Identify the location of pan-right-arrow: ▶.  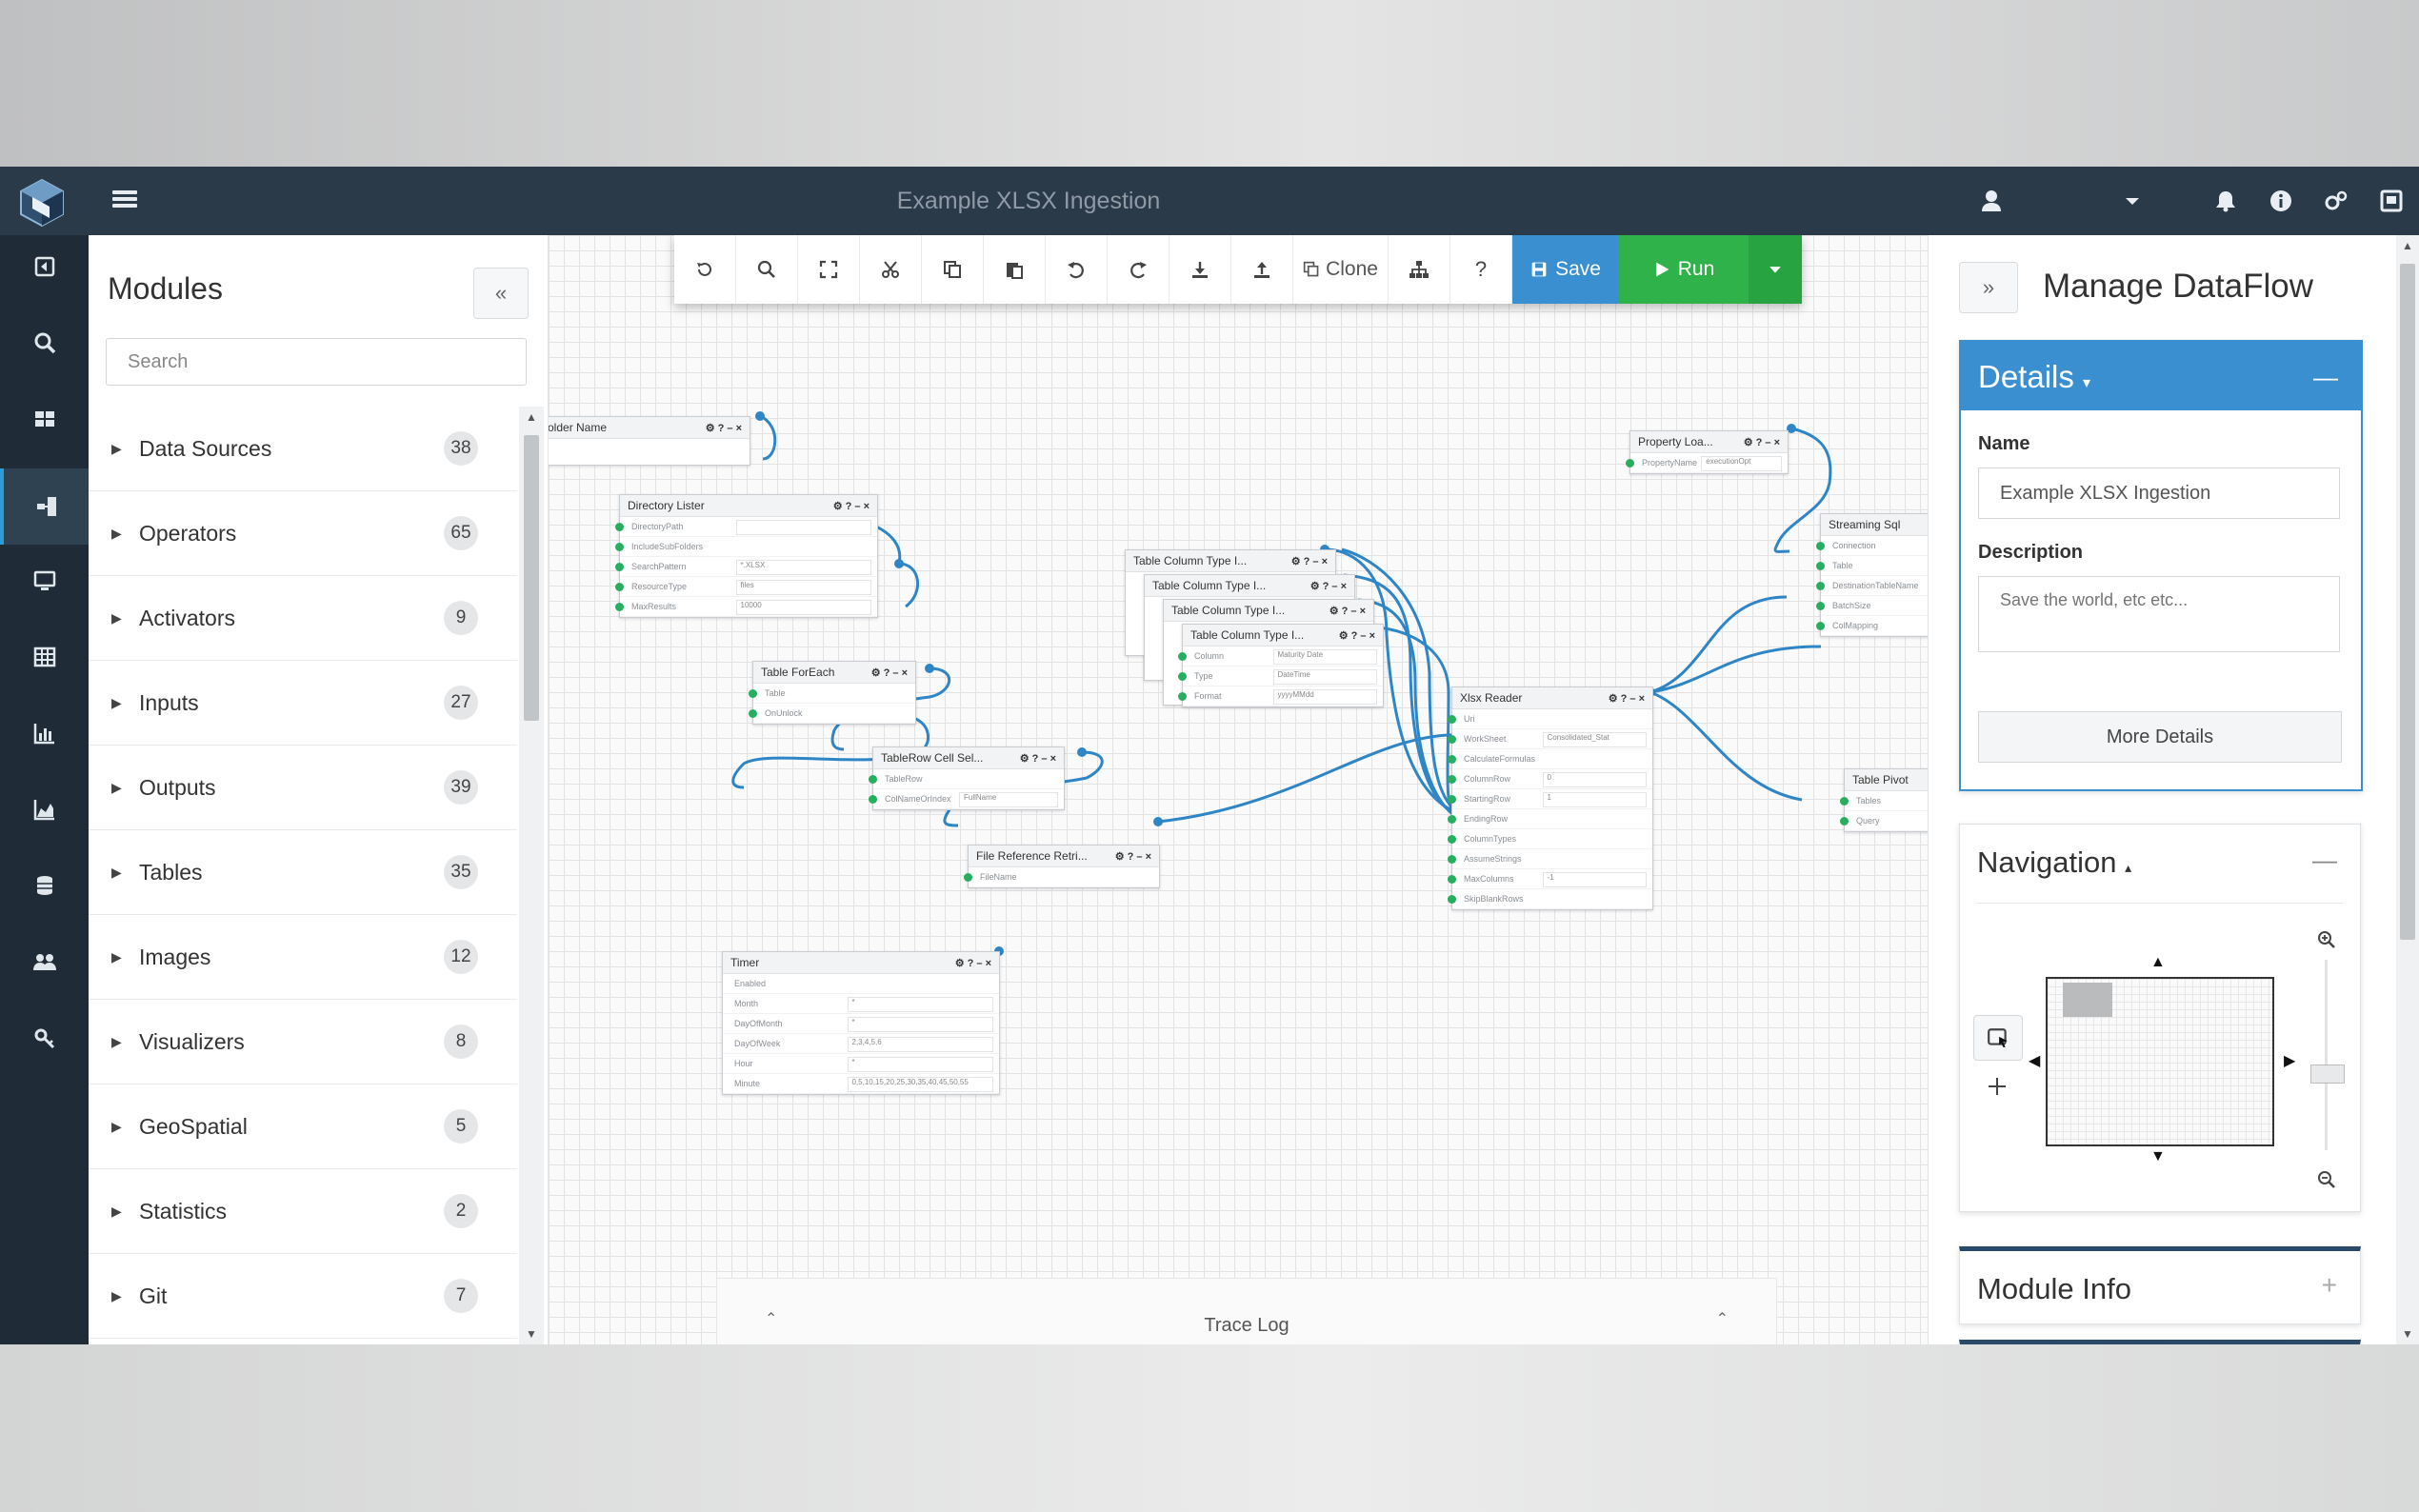
(2289, 1060).